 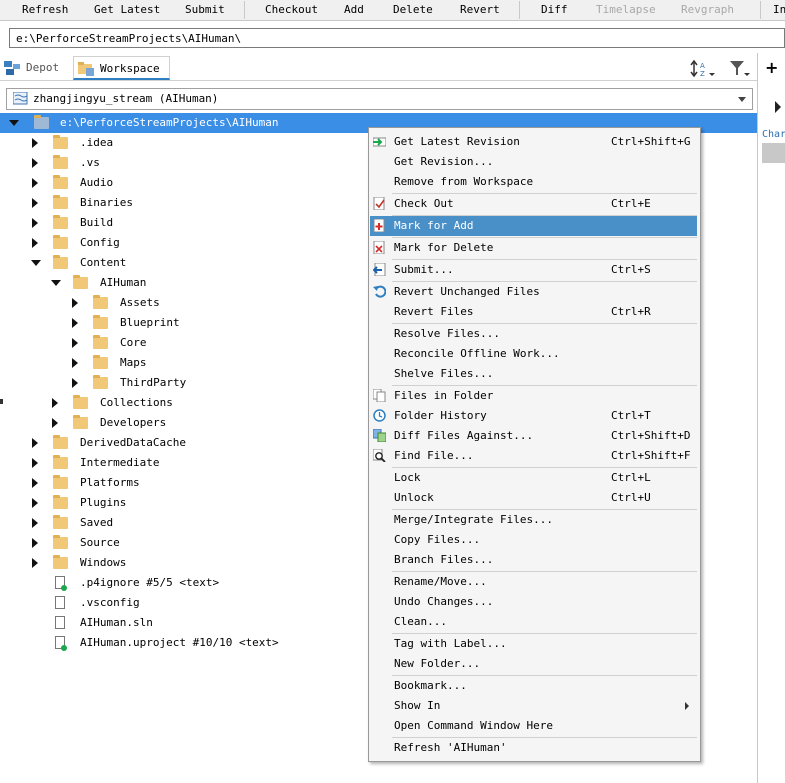 I want to click on mark-delete-icon, so click(x=379, y=247).